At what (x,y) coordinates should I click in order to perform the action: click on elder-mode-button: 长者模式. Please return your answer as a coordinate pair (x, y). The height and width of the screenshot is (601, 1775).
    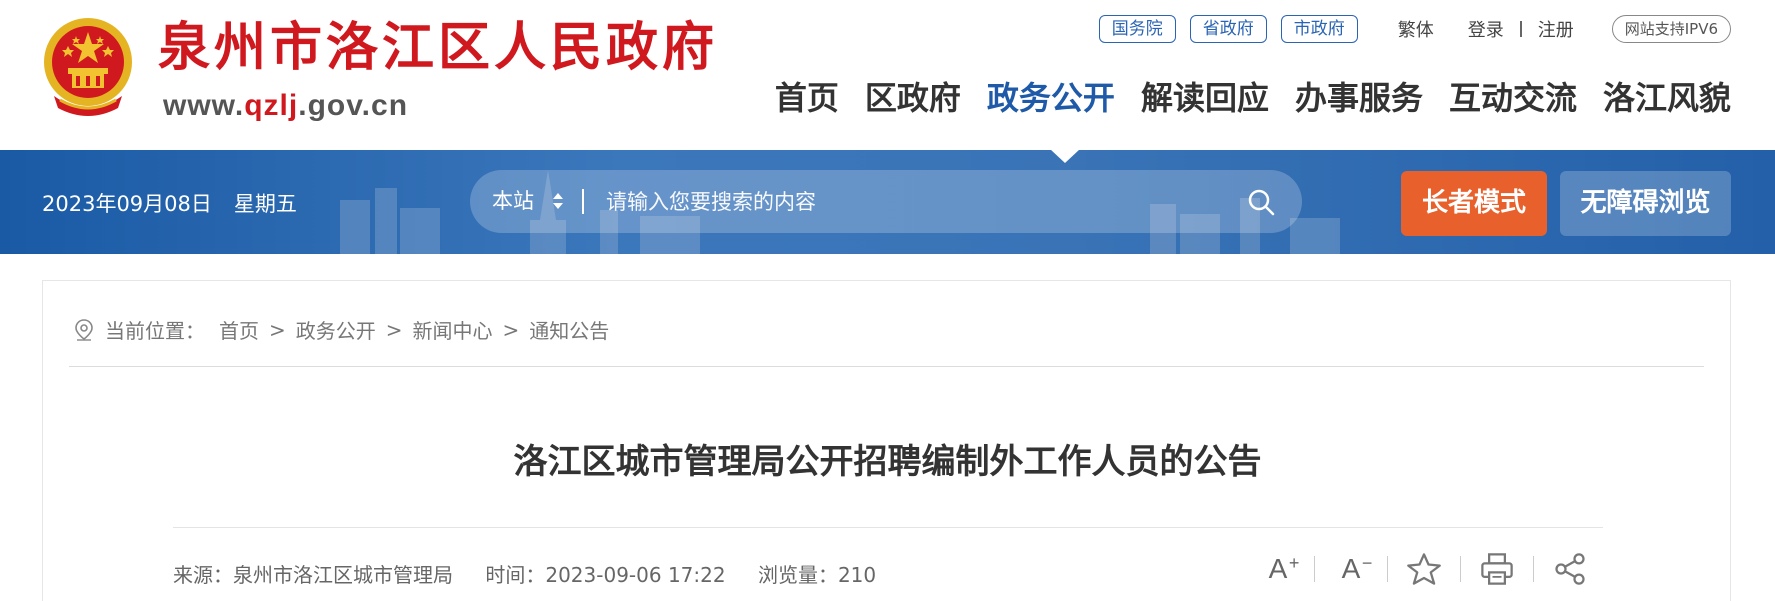
    Looking at the image, I should click on (1474, 203).